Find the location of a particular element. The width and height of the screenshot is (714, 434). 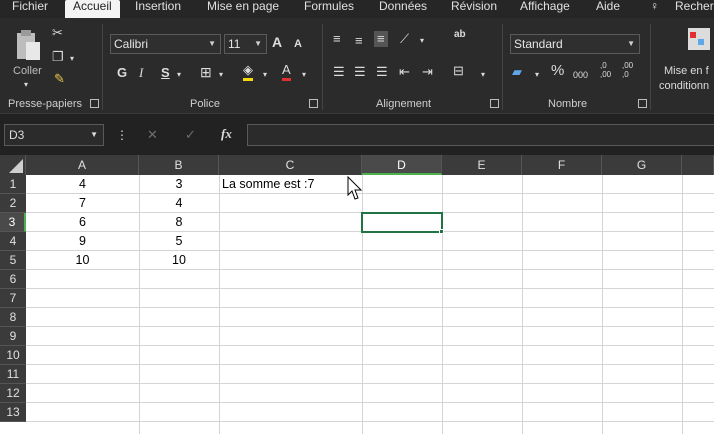

cell-b4: 5 is located at coordinates (179, 241).